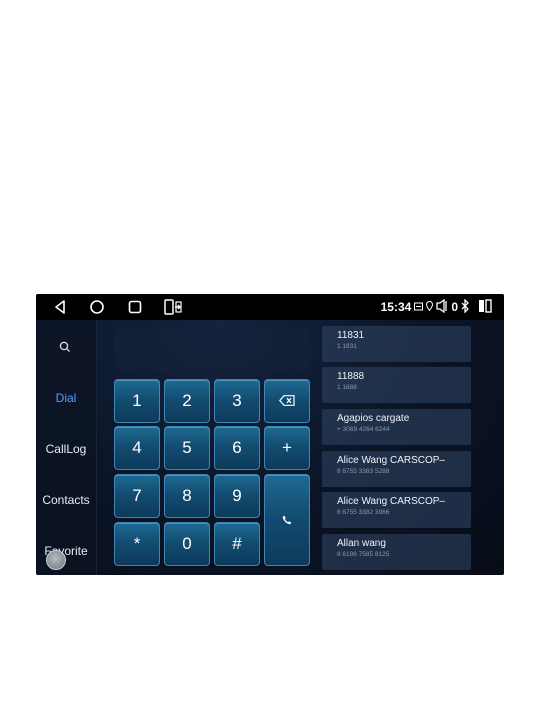 The width and height of the screenshot is (540, 720). I want to click on contact-item: Allan wang 8 6186 7585 8125, so click(396, 552).